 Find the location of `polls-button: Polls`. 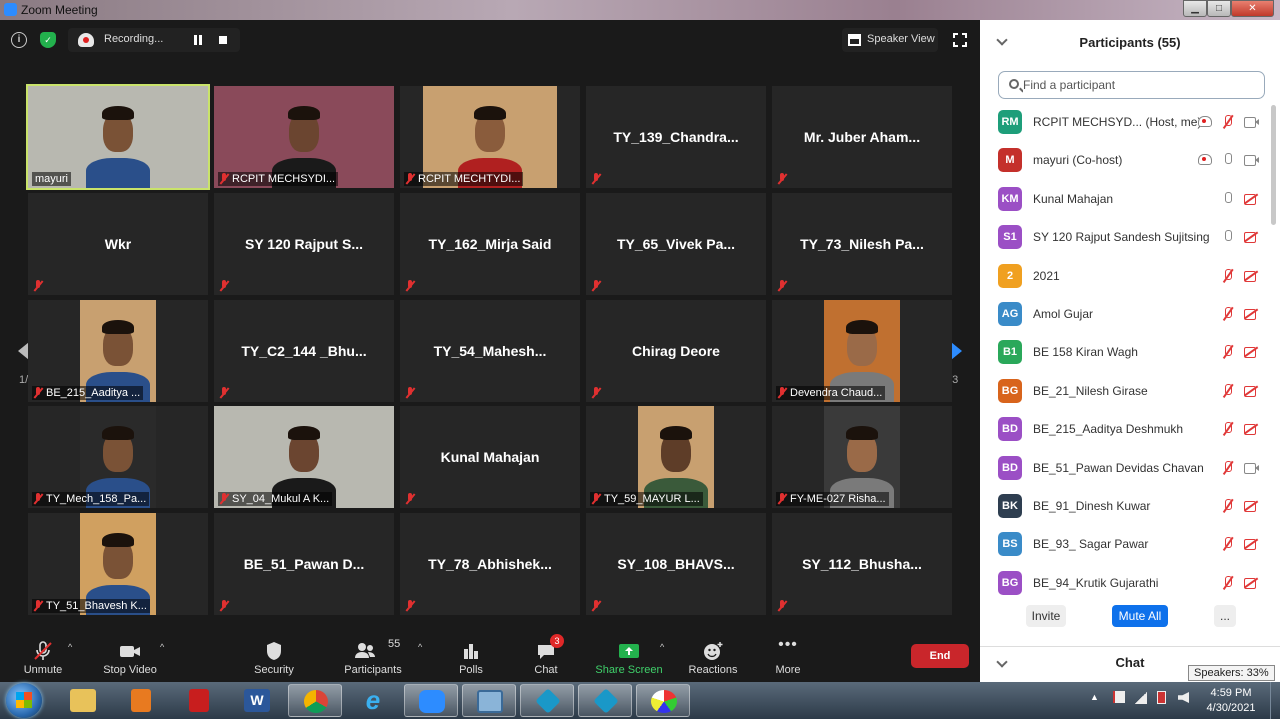

polls-button: Polls is located at coordinates (471, 658).